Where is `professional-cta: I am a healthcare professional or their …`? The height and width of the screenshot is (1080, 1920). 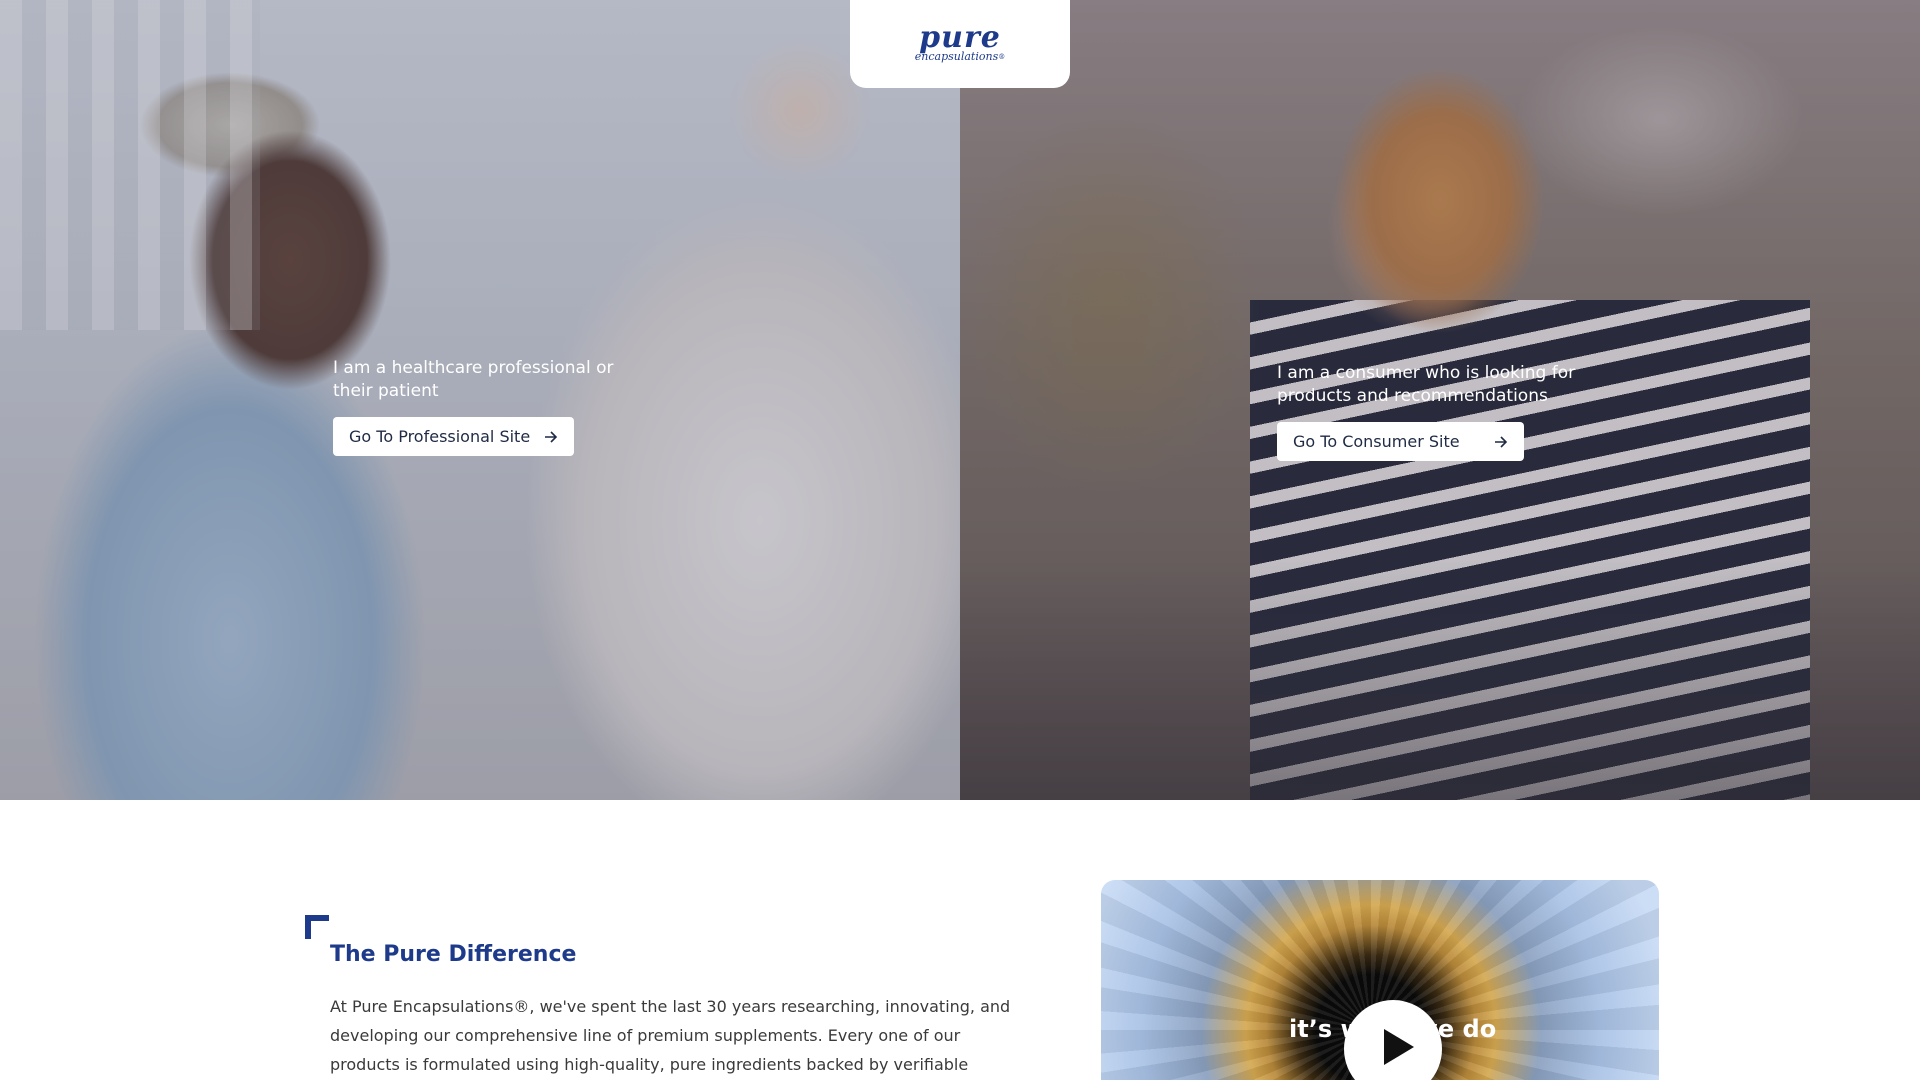 professional-cta: I am a healthcare professional or their … is located at coordinates (493, 406).